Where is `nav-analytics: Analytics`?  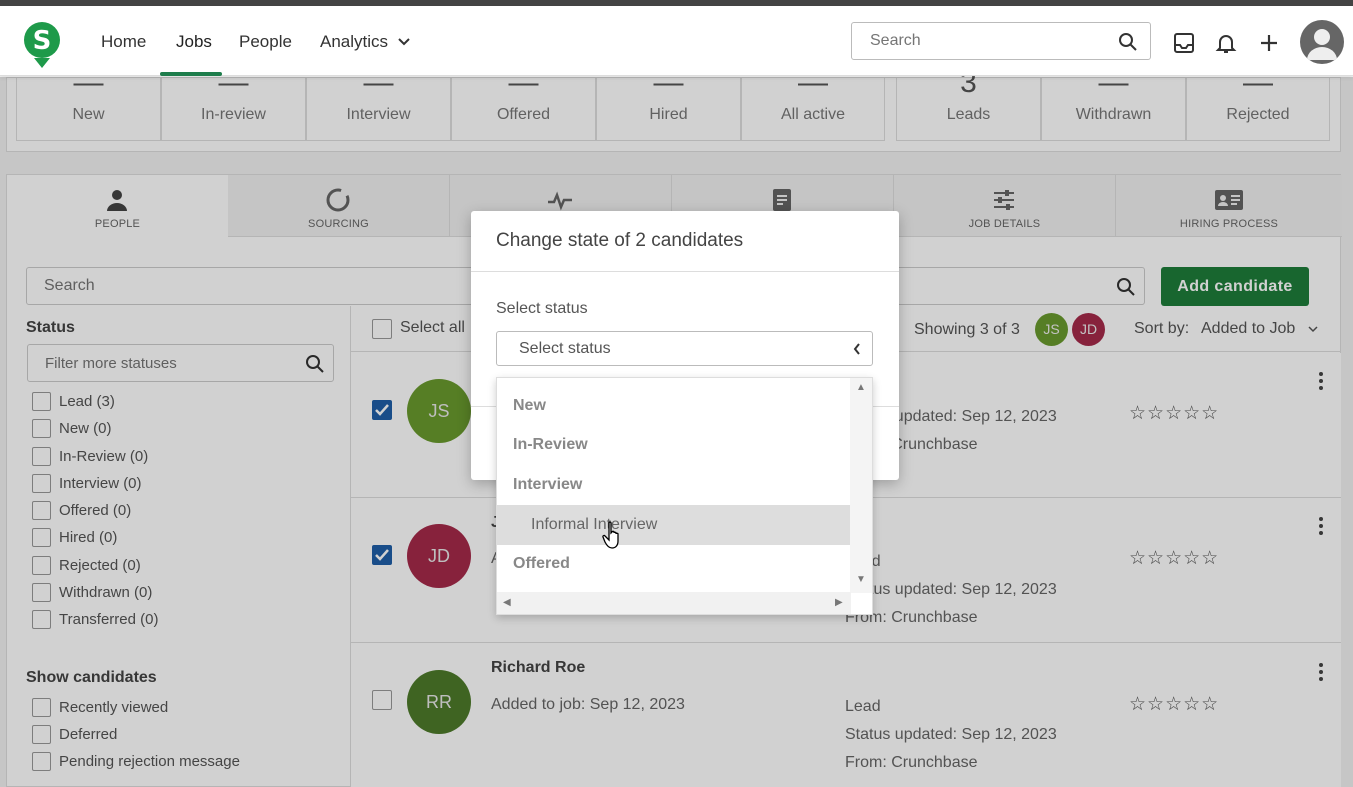
nav-analytics: Analytics is located at coordinates (365, 42).